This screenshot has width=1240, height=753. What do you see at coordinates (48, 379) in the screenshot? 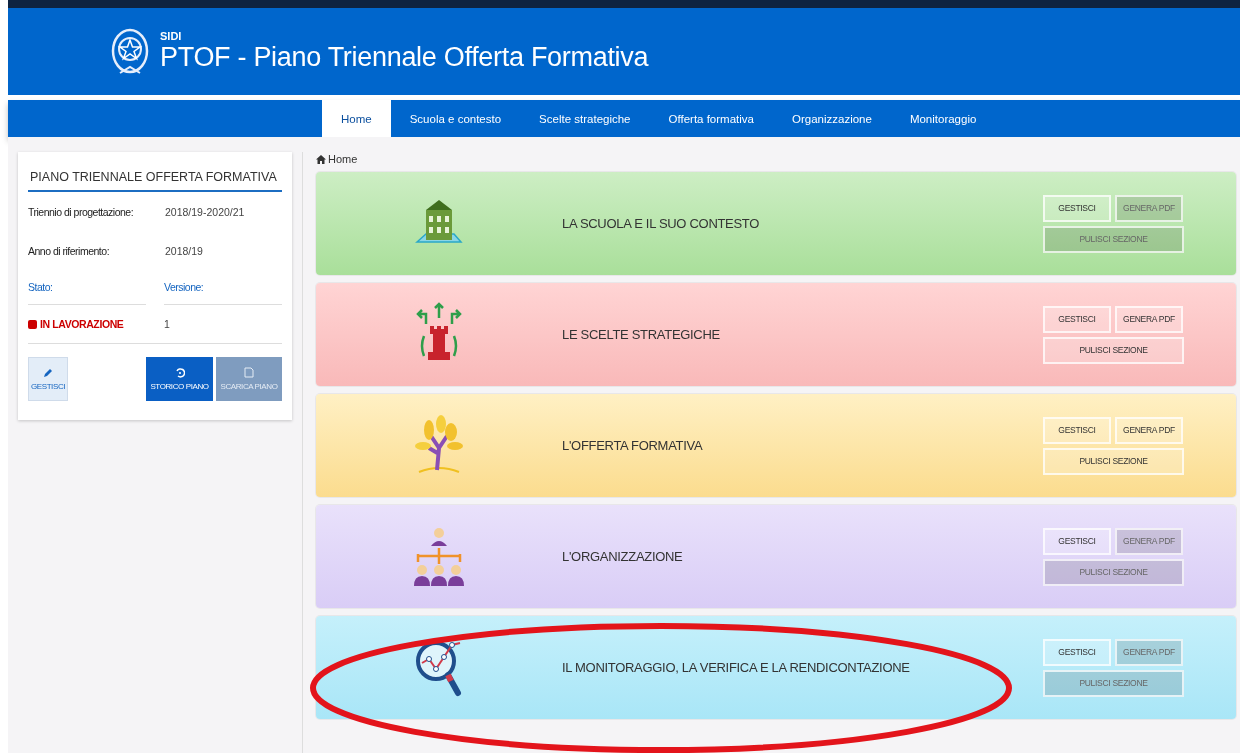
I see `manage-button: GESTISCI` at bounding box center [48, 379].